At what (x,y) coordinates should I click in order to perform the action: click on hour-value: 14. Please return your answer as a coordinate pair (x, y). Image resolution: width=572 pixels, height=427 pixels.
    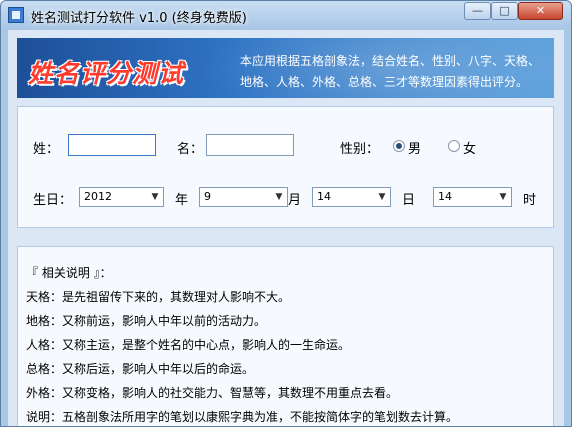
    Looking at the image, I should click on (445, 196).